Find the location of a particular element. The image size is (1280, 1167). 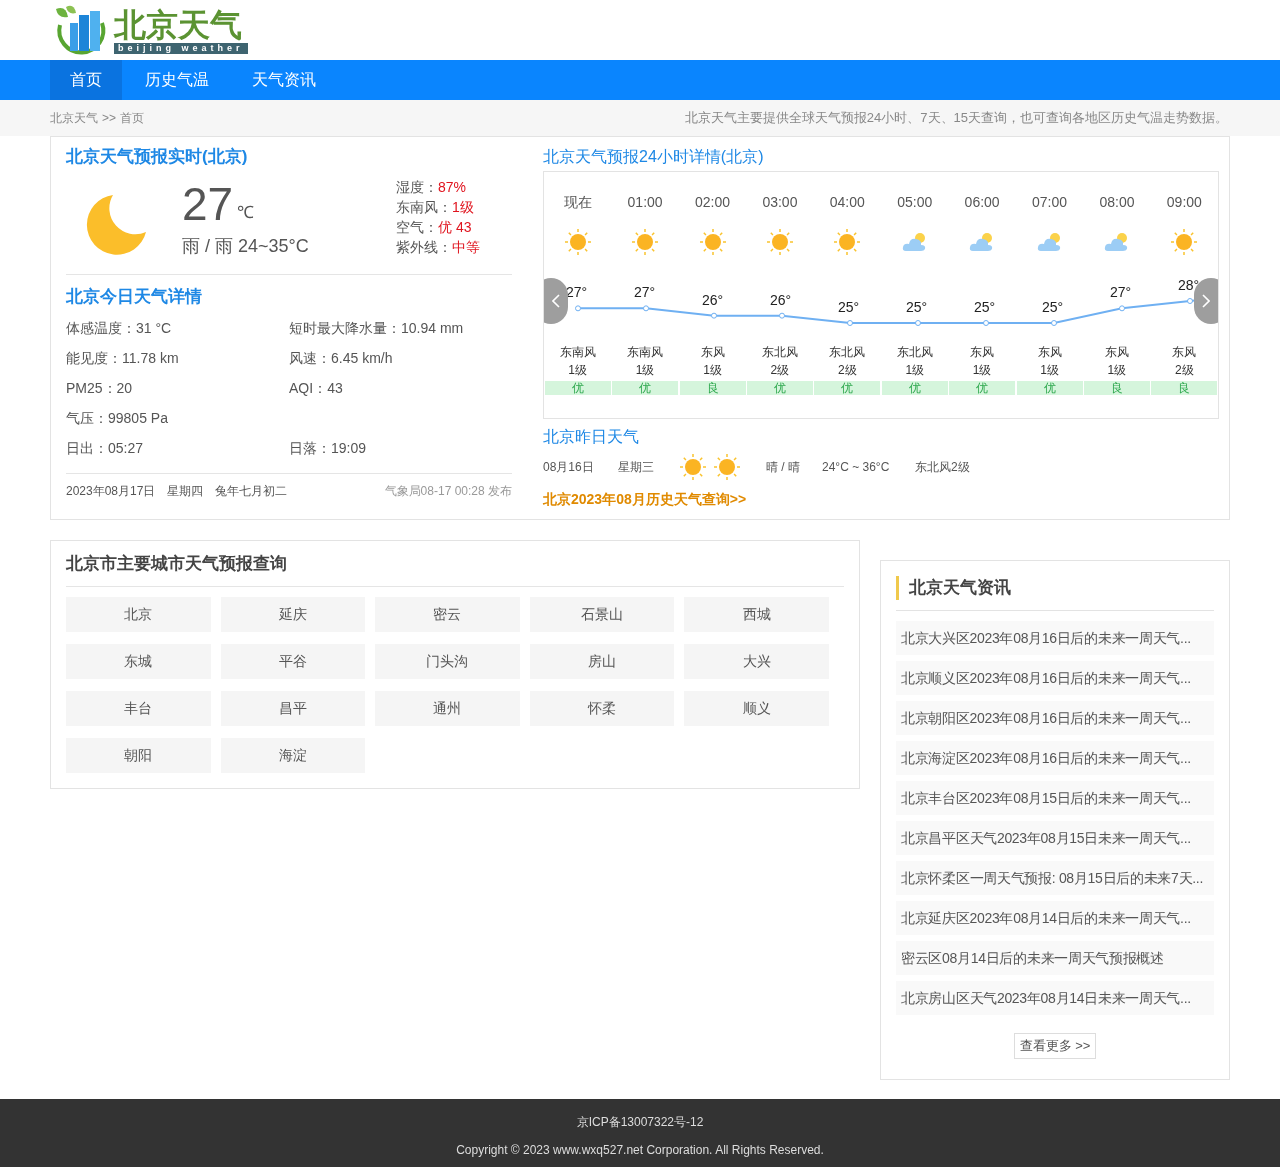

city-link: 顺义 is located at coordinates (756, 708).